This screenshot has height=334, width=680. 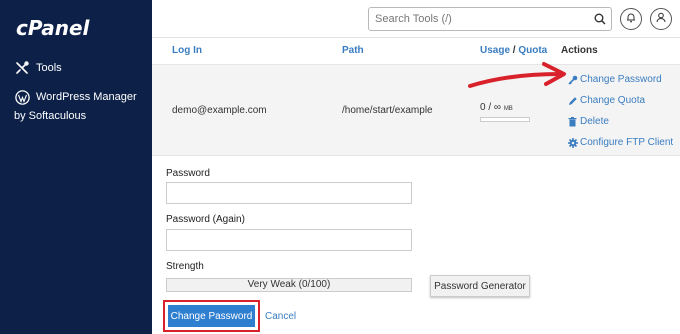 I want to click on change-password-link: Change Password, so click(x=615, y=79).